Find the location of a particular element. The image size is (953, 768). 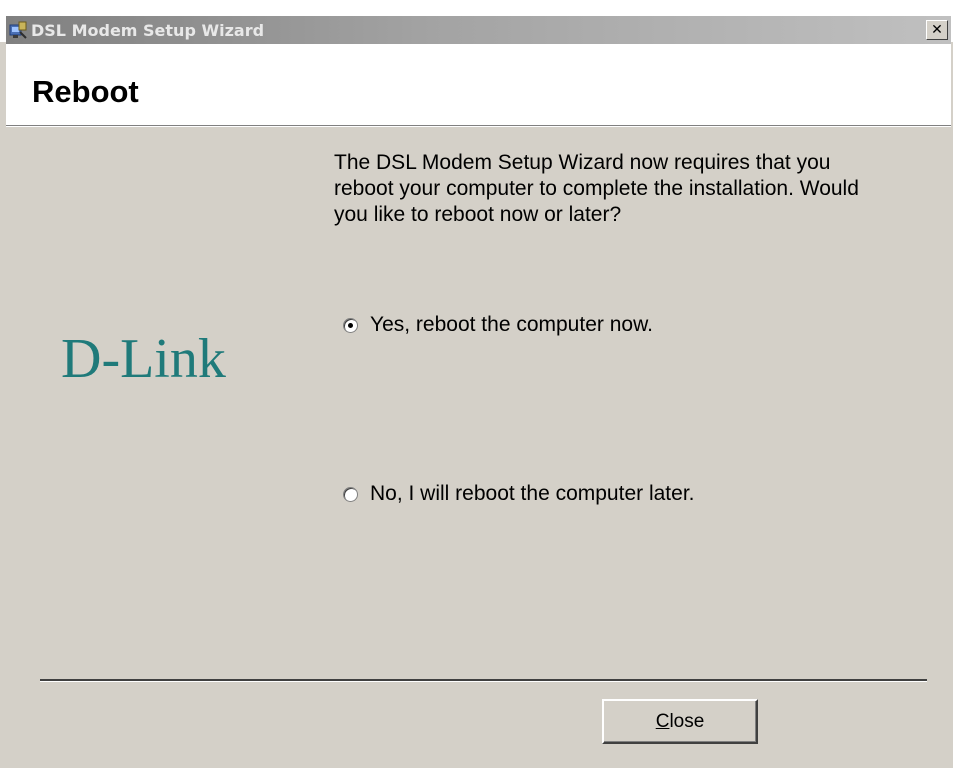

radio-dot is located at coordinates (350, 325).